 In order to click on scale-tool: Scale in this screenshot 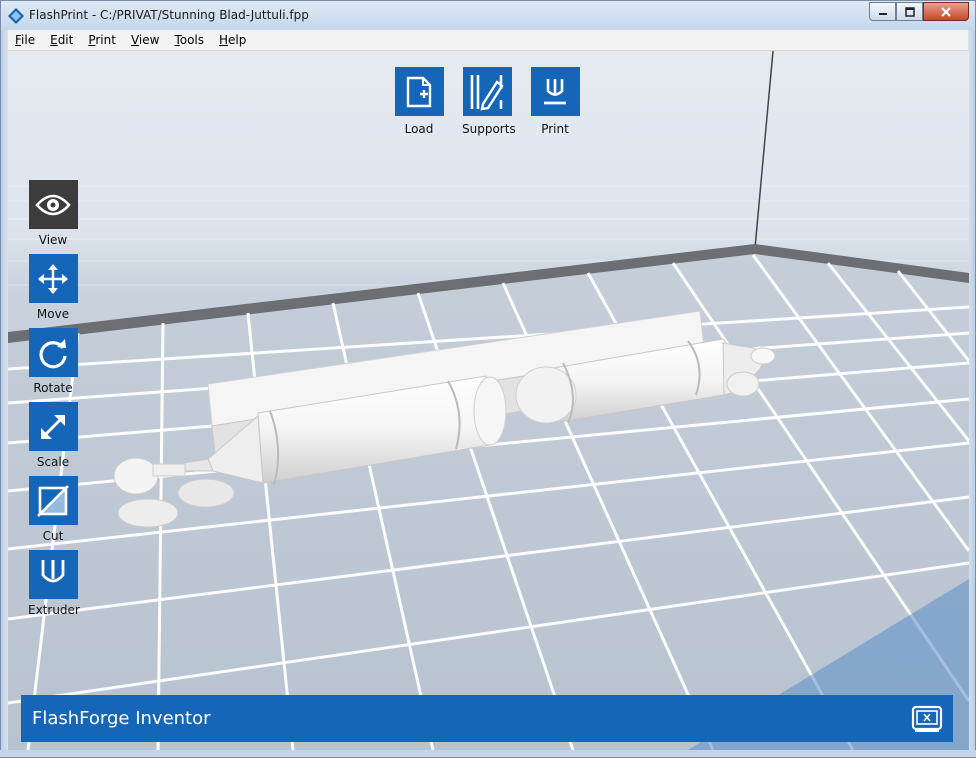, I will do `click(53, 435)`.